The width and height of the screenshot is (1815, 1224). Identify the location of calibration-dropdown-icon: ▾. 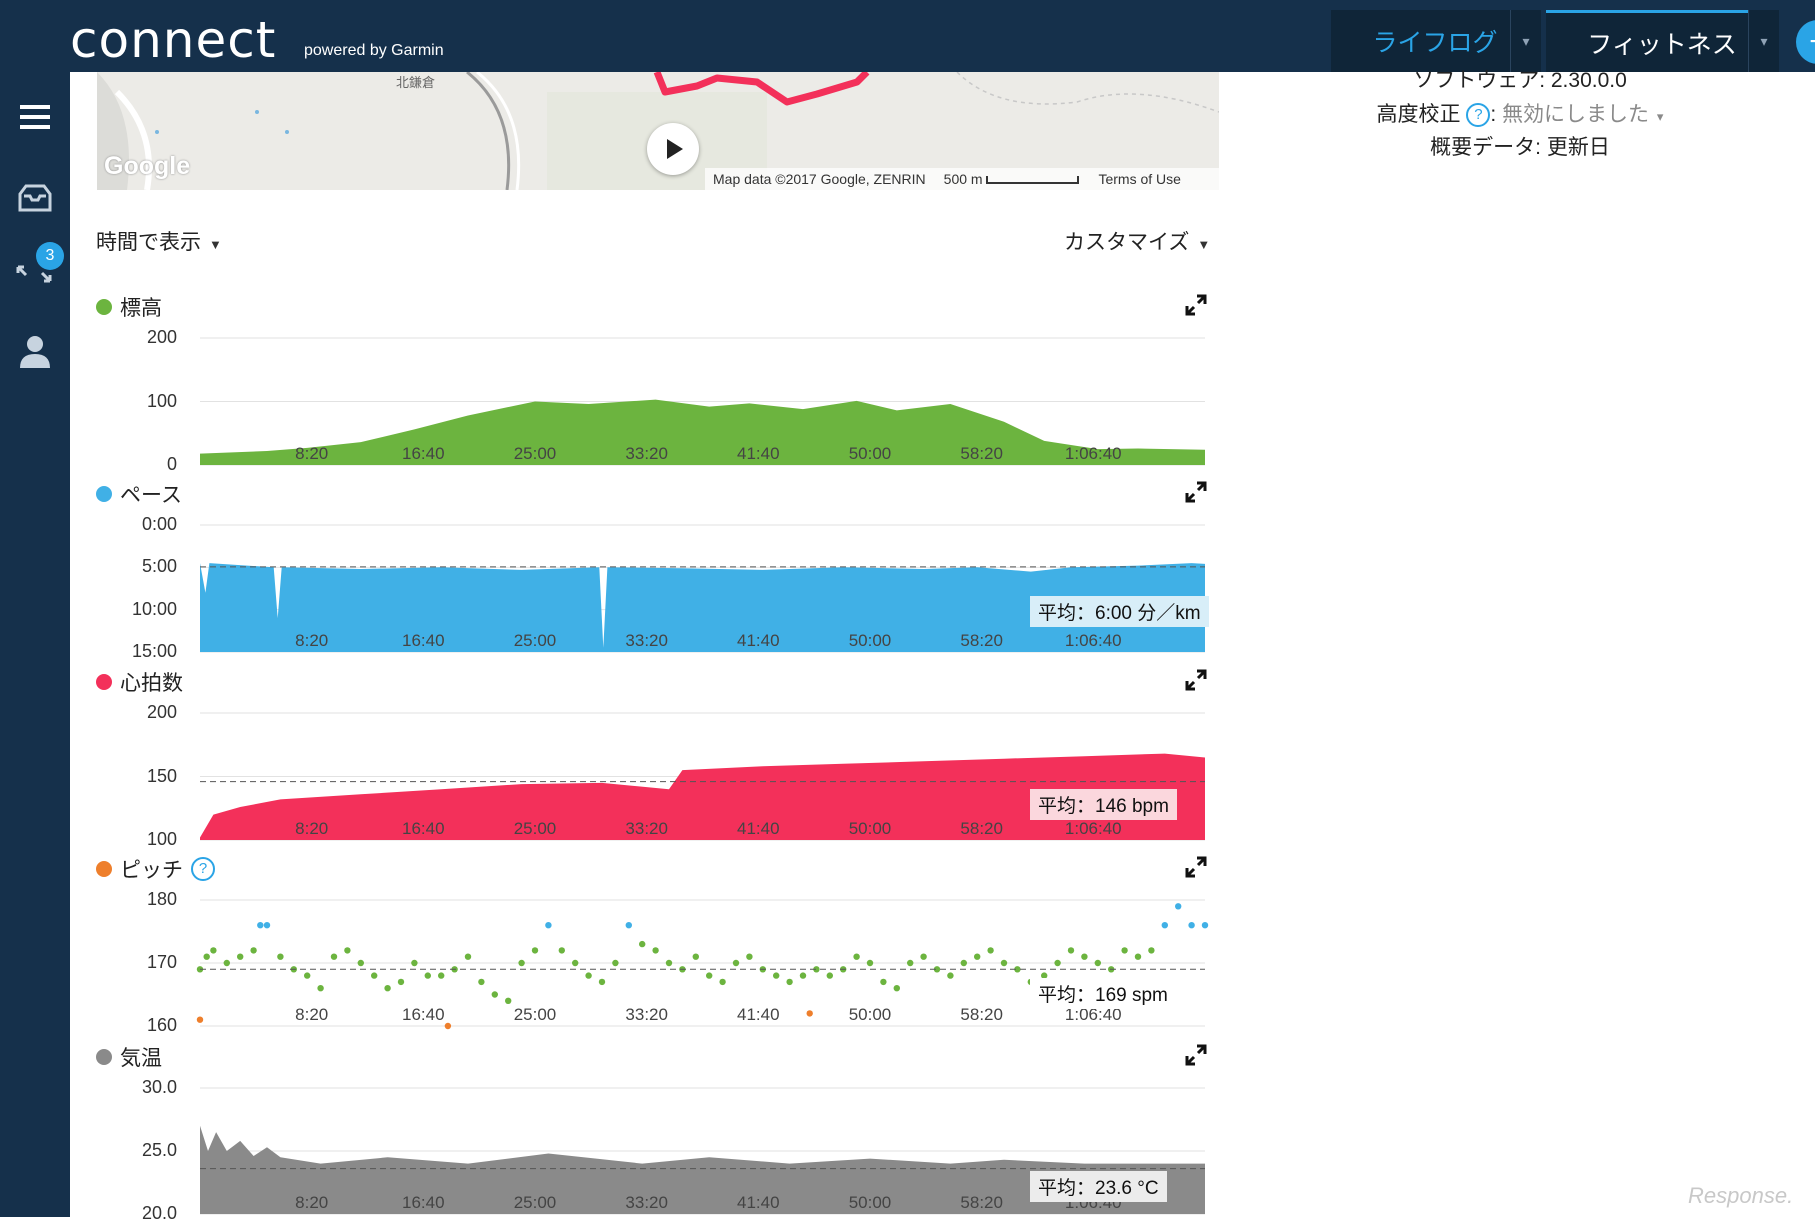
(1660, 116).